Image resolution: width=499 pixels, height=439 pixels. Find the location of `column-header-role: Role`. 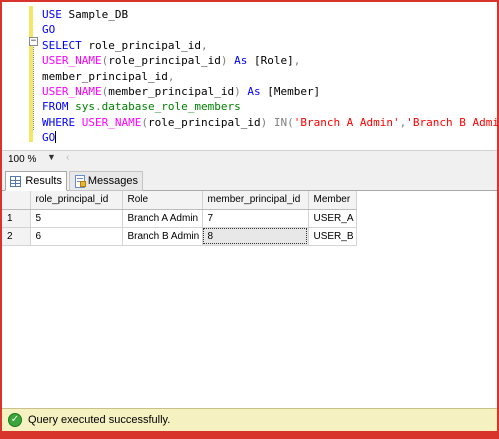

column-header-role: Role is located at coordinates (162, 200).